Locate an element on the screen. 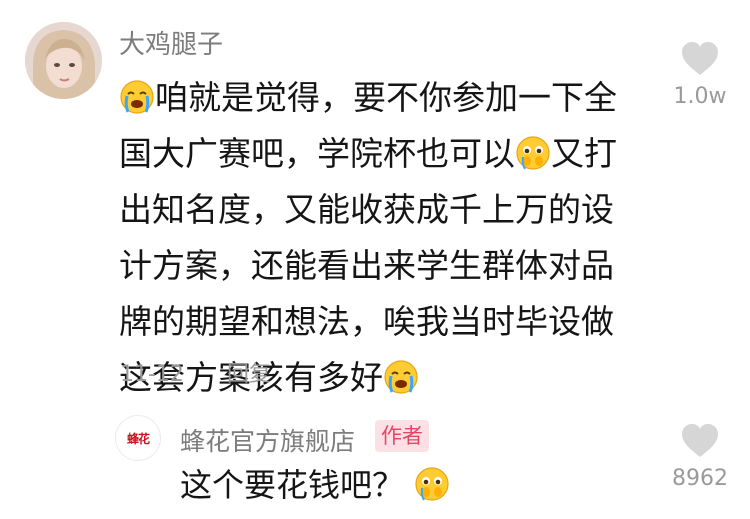 The width and height of the screenshot is (750, 519). comment-meta: 11-12 回复 is located at coordinates (195, 372).